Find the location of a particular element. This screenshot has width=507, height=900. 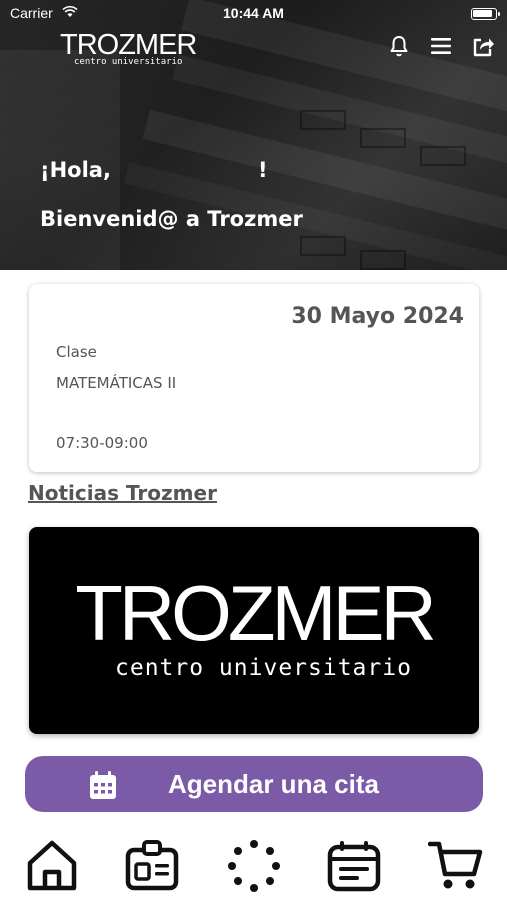

menu-icon is located at coordinates (441, 46).